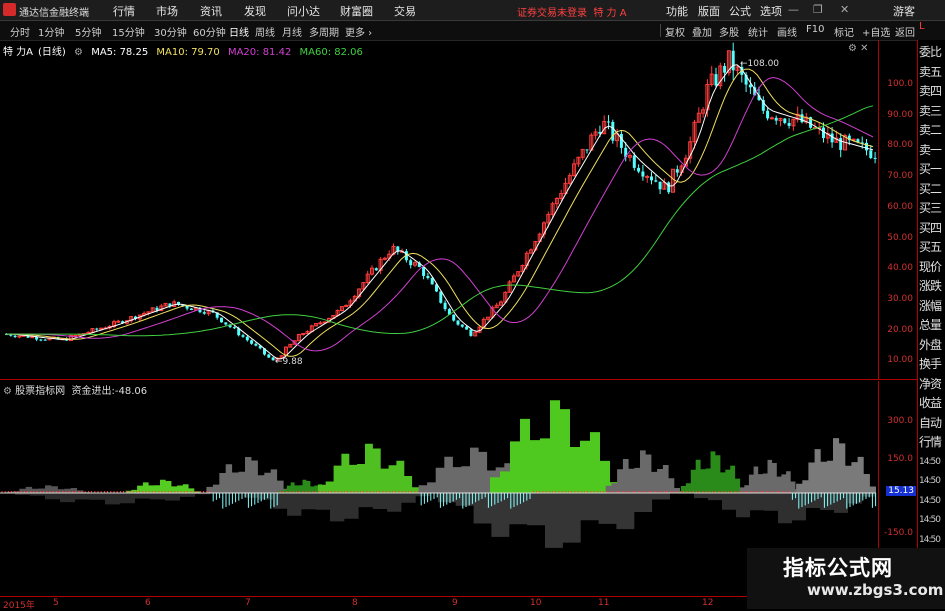 The height and width of the screenshot is (611, 945). What do you see at coordinates (875, 590) in the screenshot?
I see `watermark-url: www.zbgs3.com` at bounding box center [875, 590].